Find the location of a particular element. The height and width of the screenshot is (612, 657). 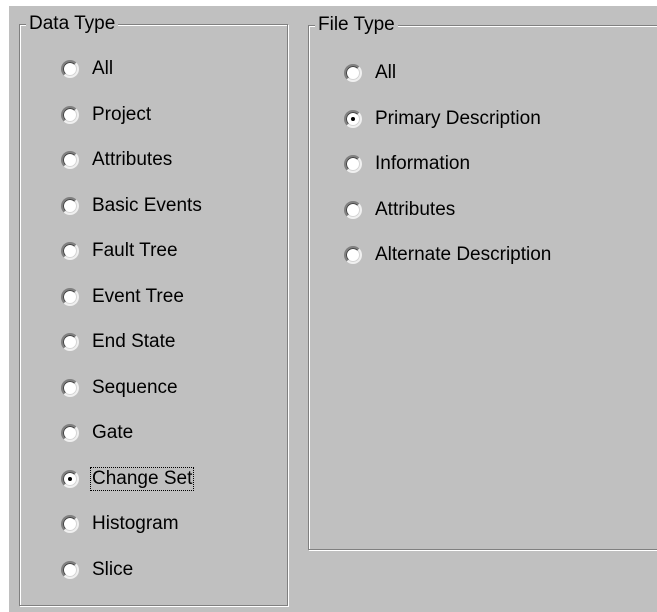

data-type-option-fault-tree: Fault Tree is located at coordinates (120, 251).